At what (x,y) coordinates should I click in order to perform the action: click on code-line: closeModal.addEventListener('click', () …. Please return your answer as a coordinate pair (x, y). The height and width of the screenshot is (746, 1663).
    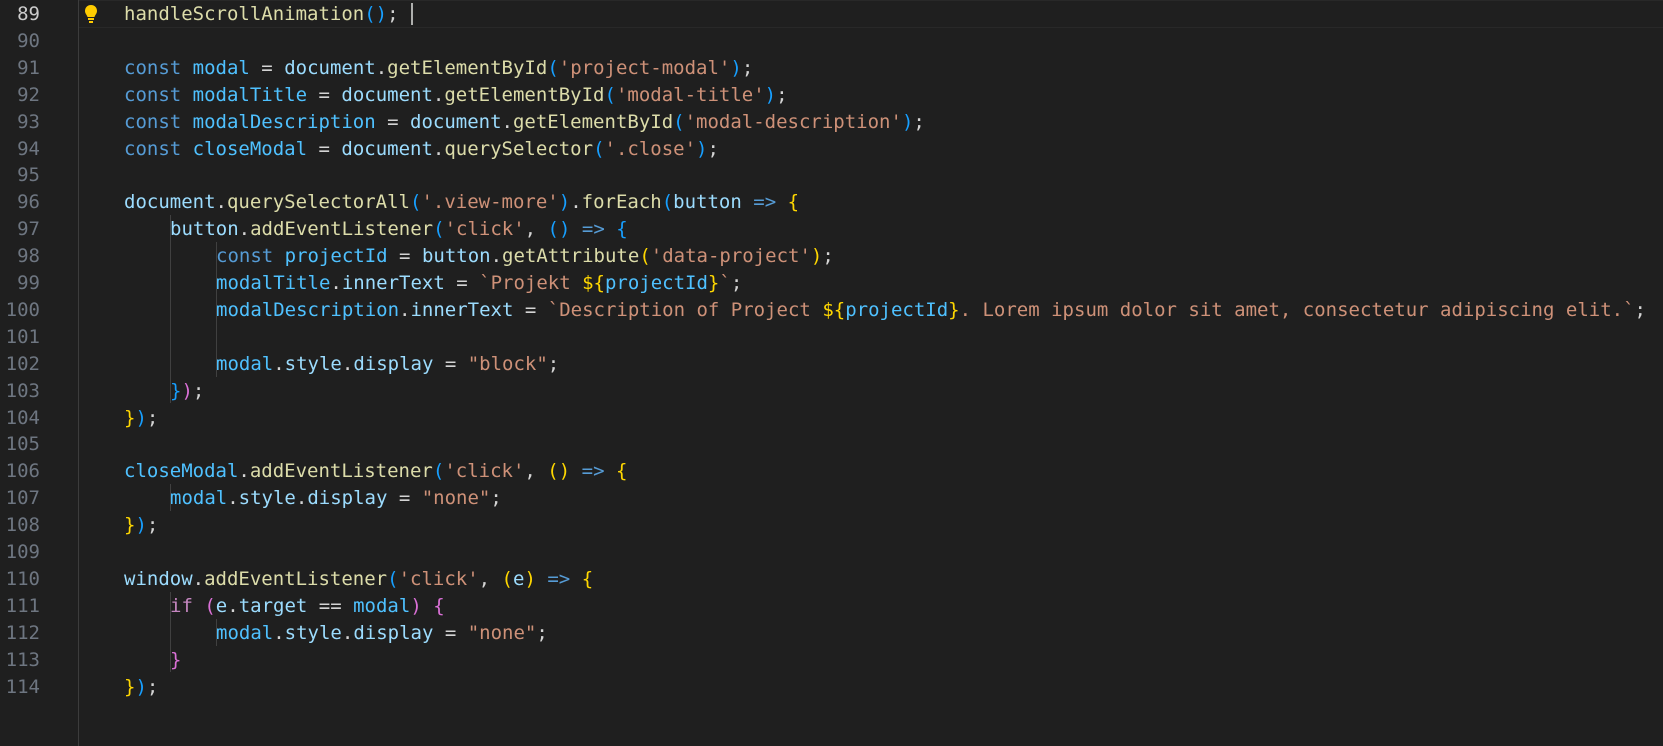
    Looking at the image, I should click on (375, 471).